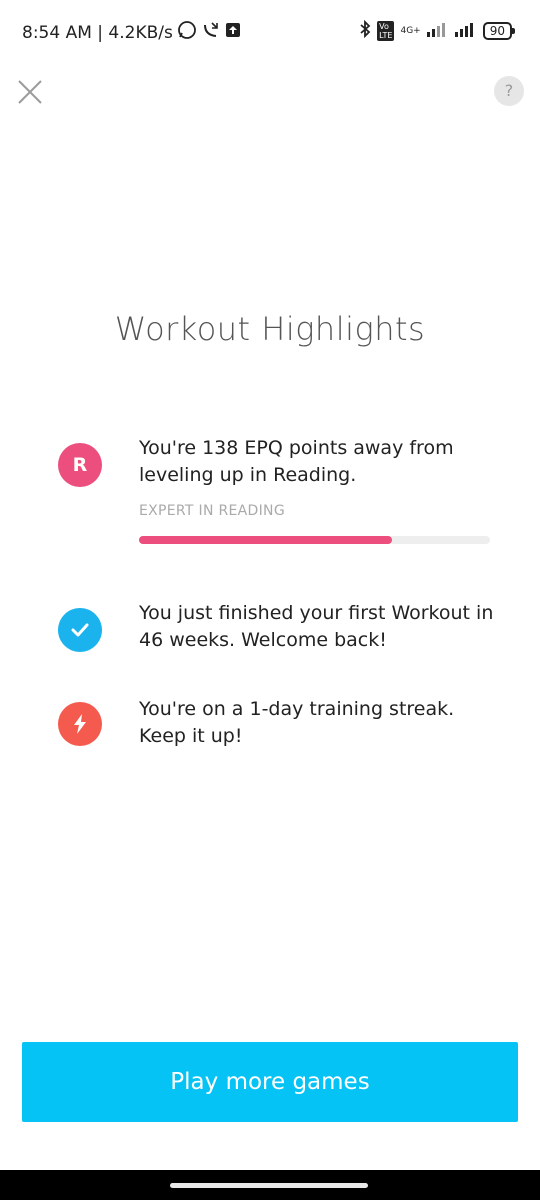 The height and width of the screenshot is (1200, 540). I want to click on home-indicator, so click(269, 1185).